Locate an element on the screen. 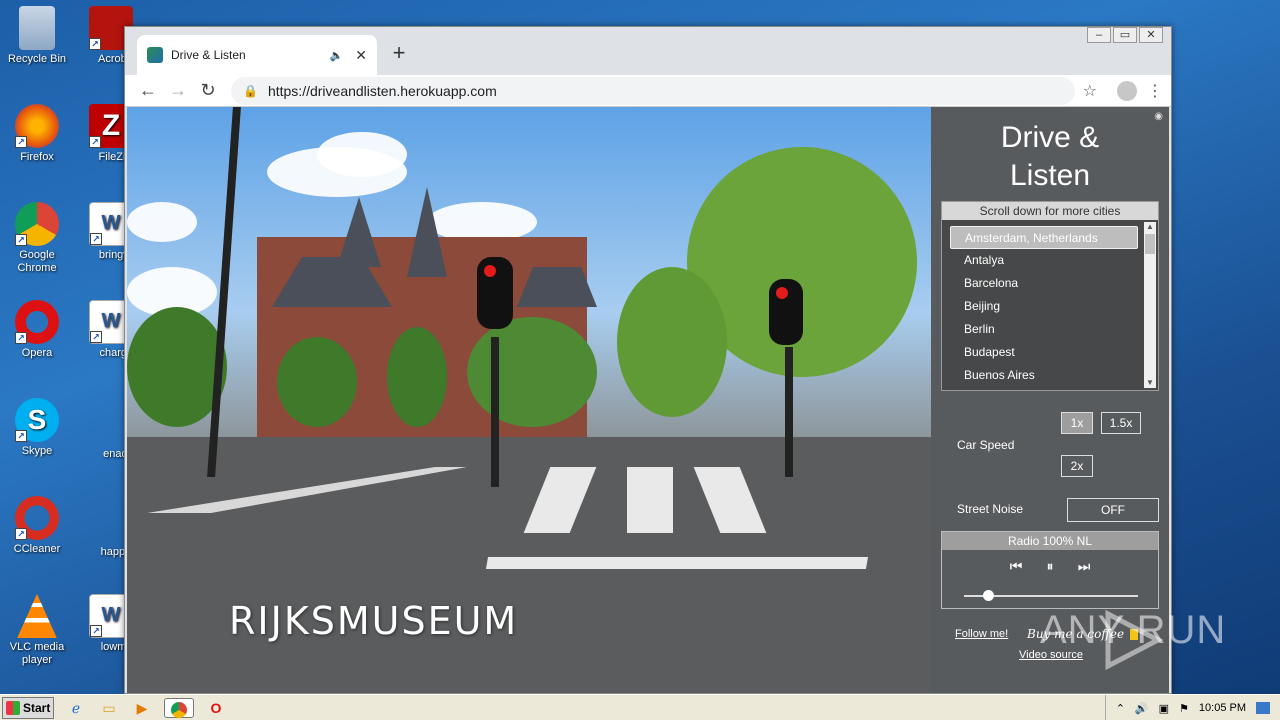  city-item-beijing: Beijing is located at coordinates (1044, 306).